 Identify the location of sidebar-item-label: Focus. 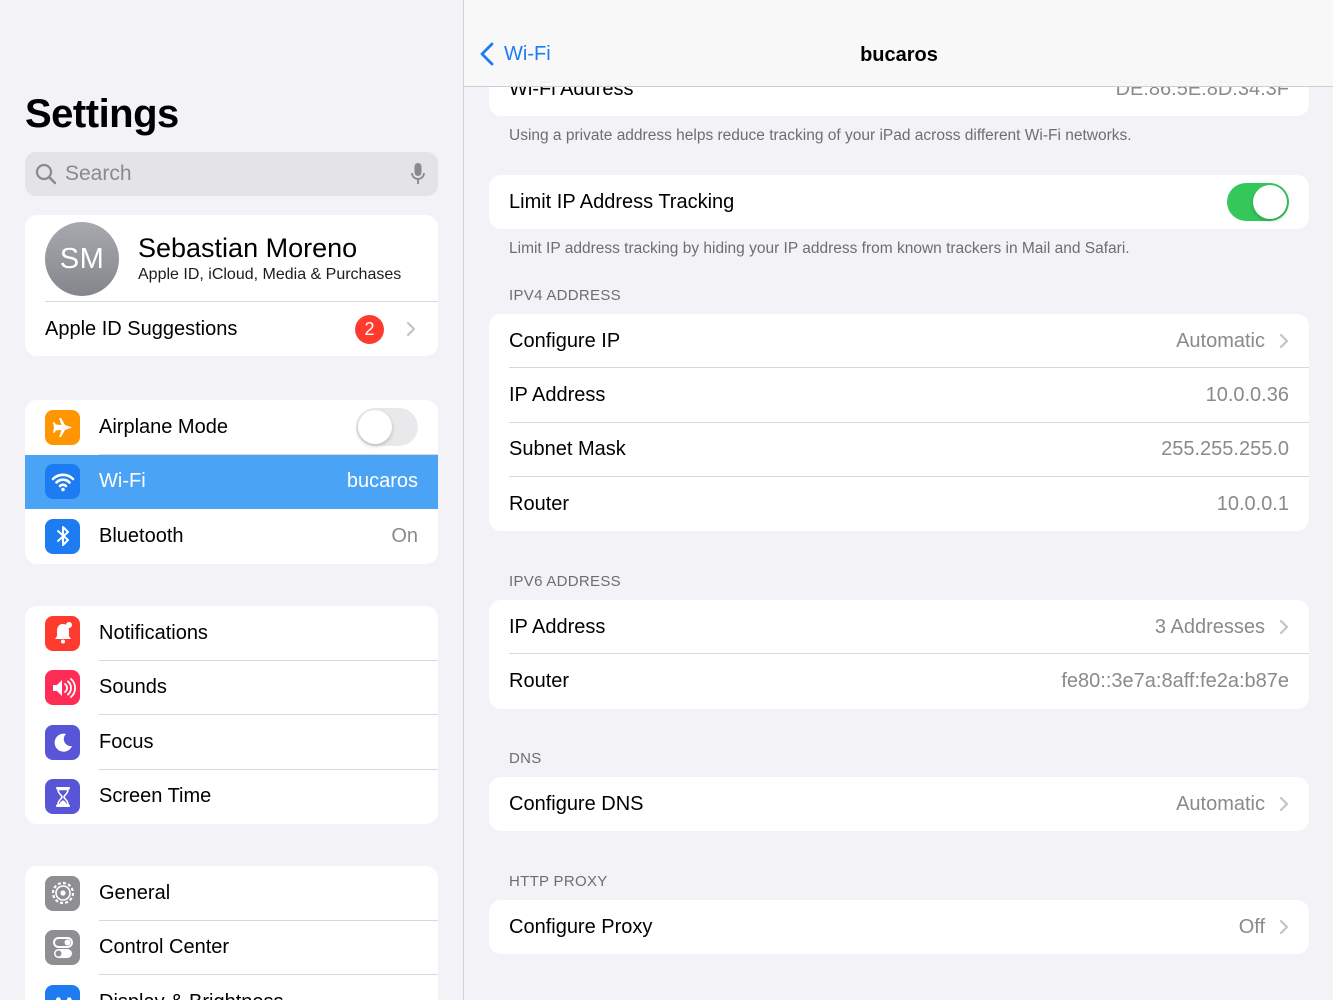
(126, 741).